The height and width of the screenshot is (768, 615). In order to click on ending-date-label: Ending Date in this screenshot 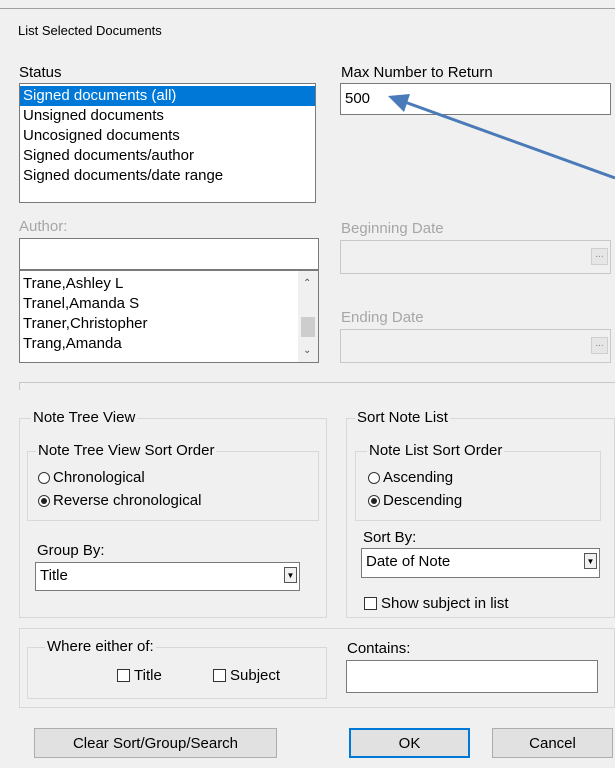, I will do `click(382, 317)`.